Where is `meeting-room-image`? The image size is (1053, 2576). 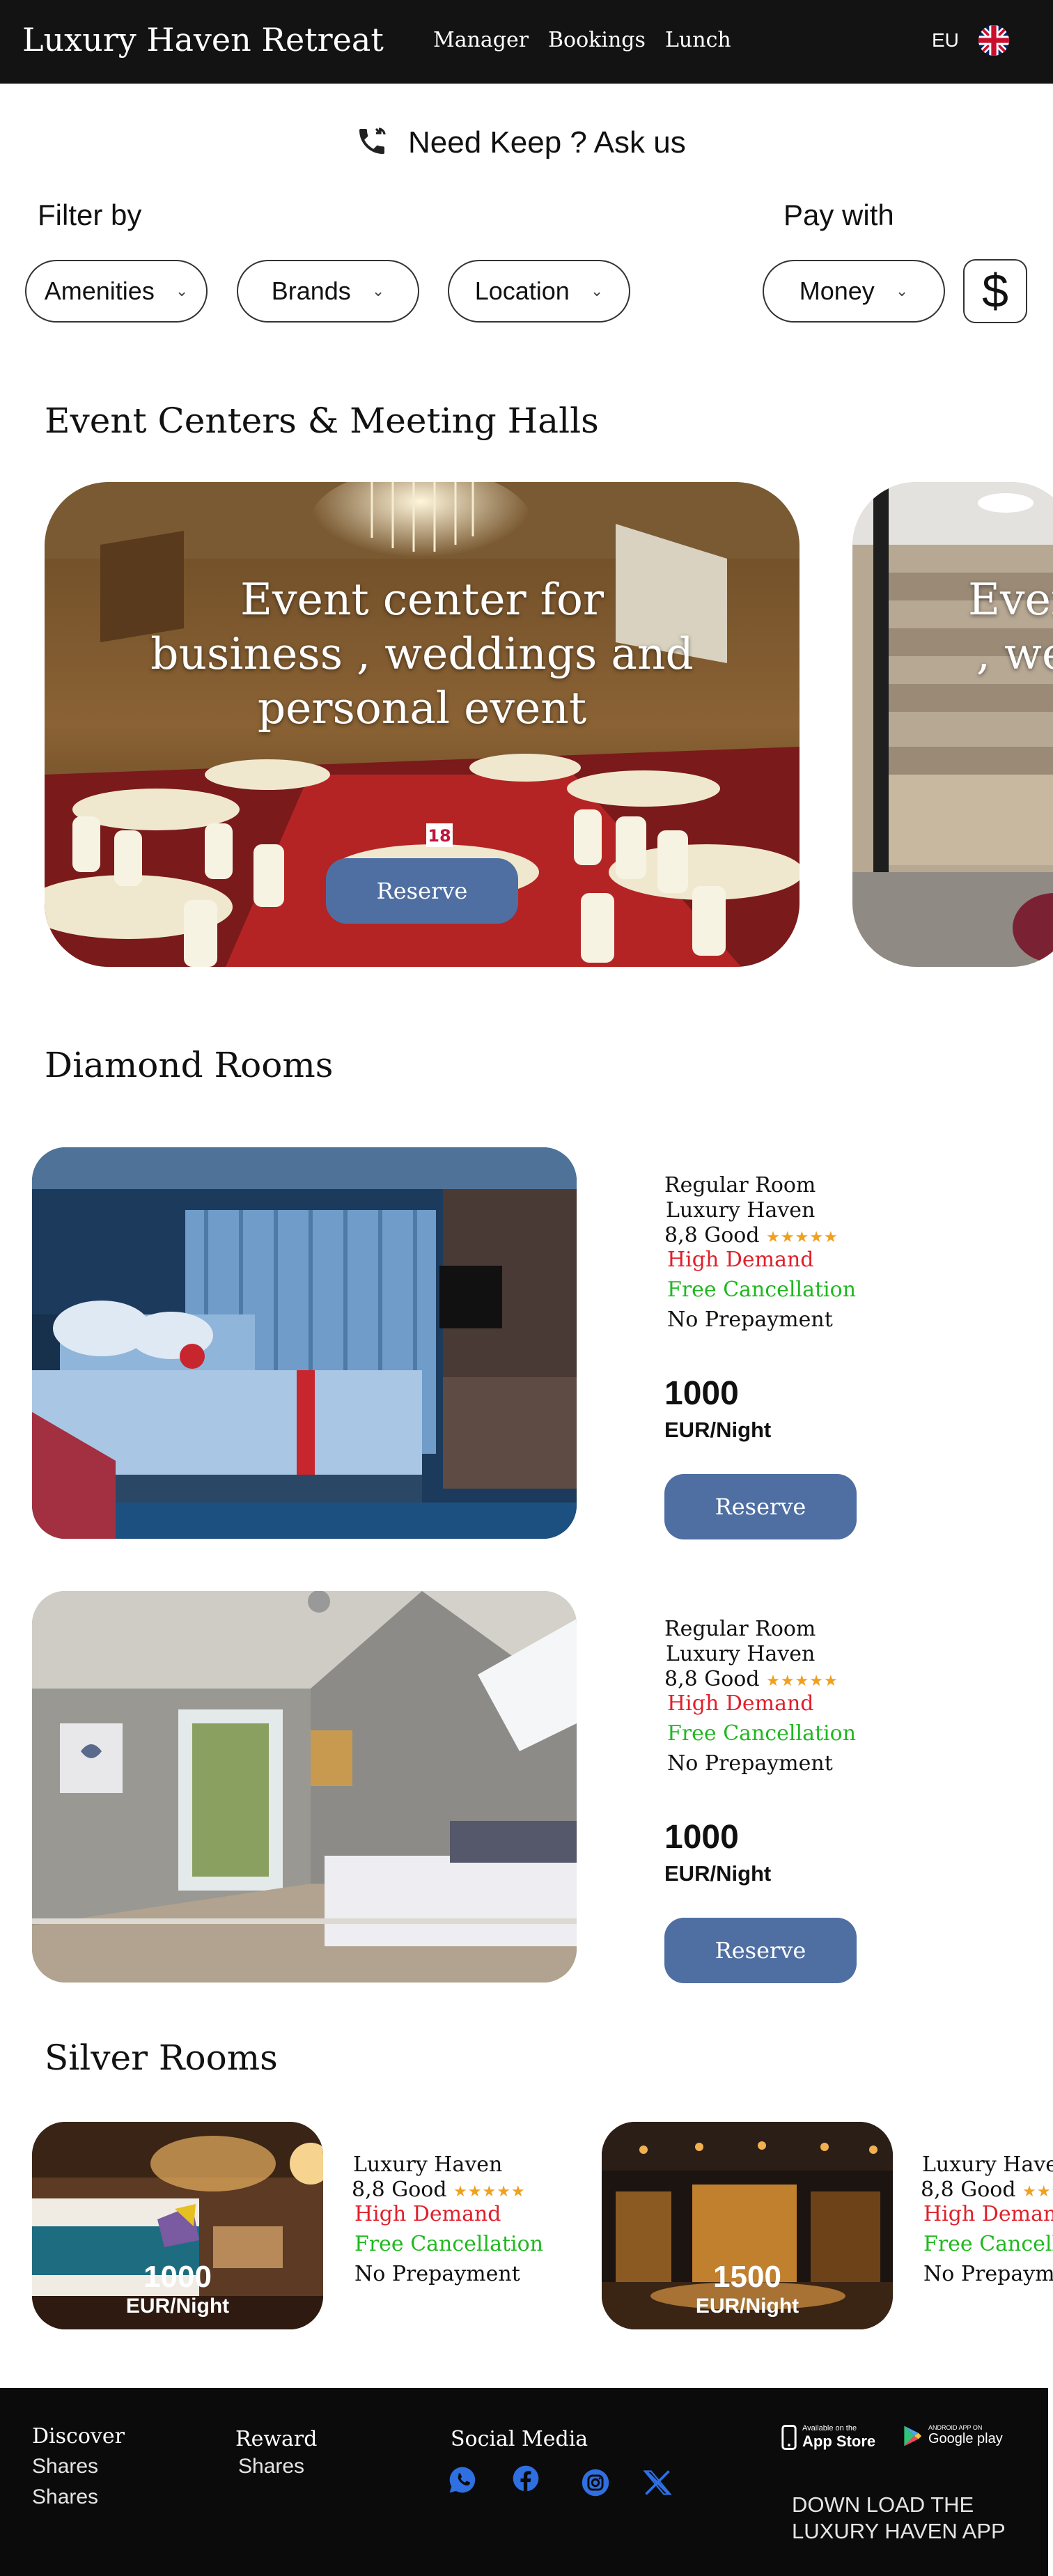
meeting-room-image is located at coordinates (952, 724).